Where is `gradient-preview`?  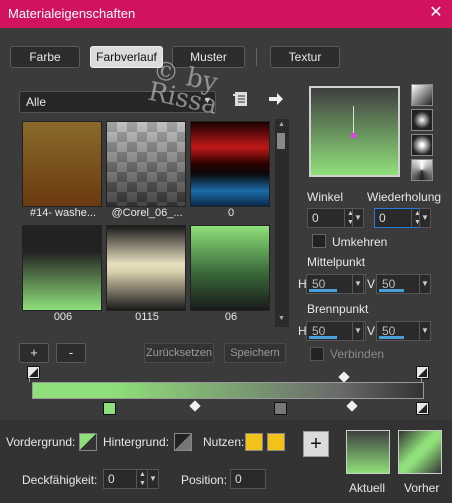 gradient-preview is located at coordinates (354, 131).